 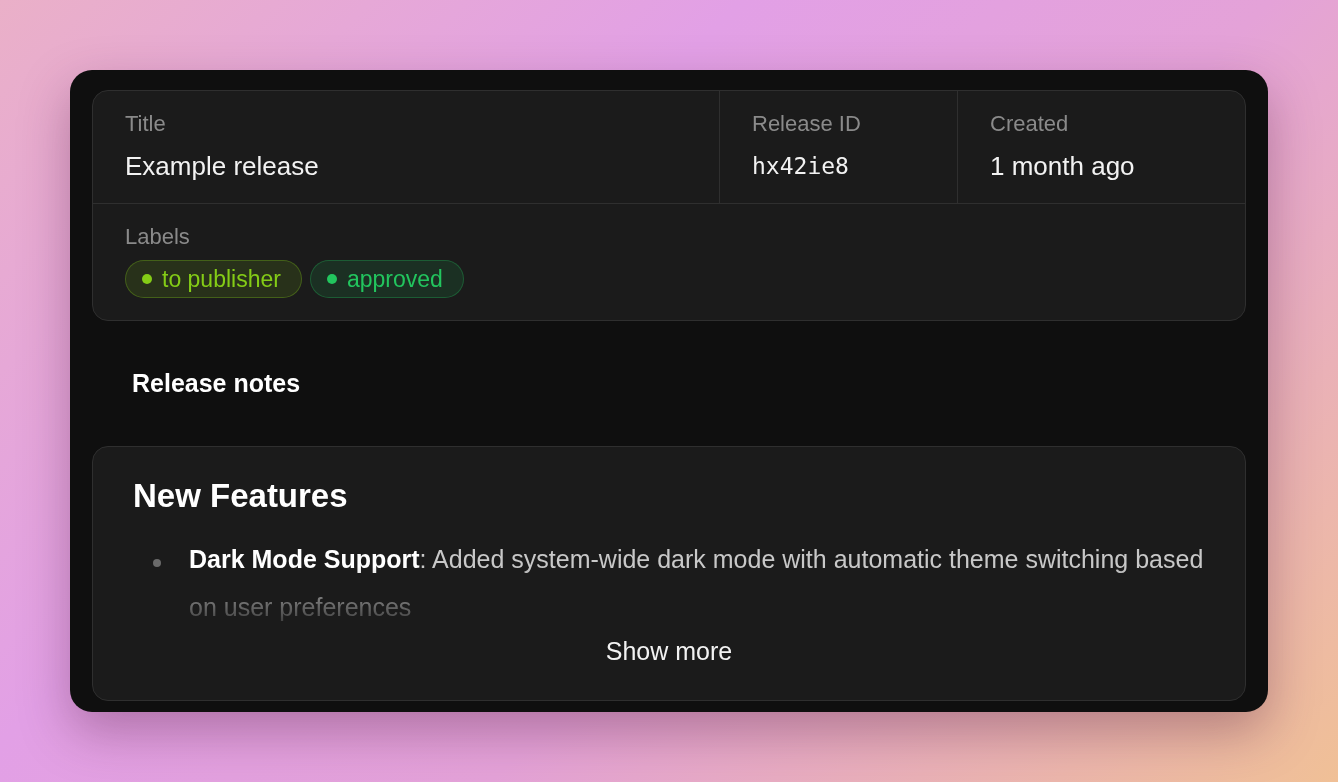 What do you see at coordinates (1030, 124) in the screenshot?
I see `field-label: Created` at bounding box center [1030, 124].